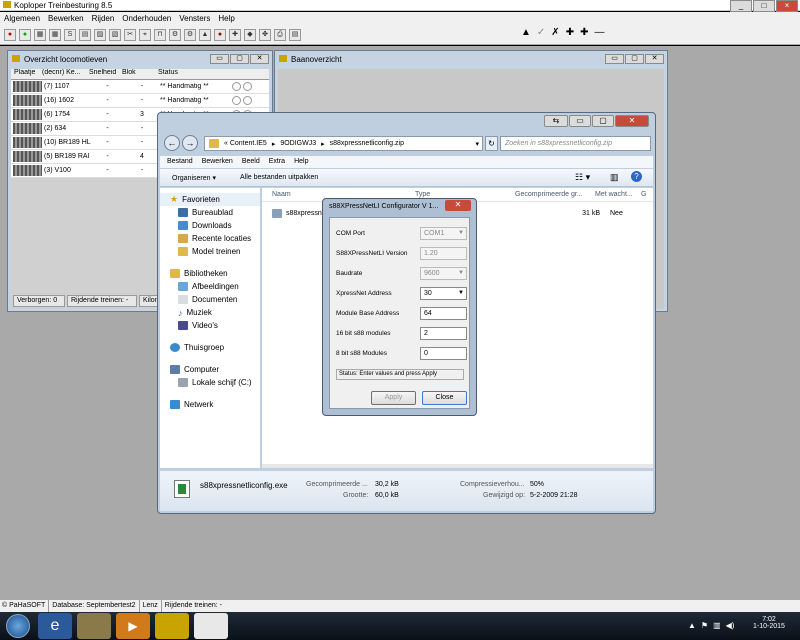 The image size is (800, 640). Describe the element at coordinates (115, 34) in the screenshot. I see `tool-icon: ▧` at that location.